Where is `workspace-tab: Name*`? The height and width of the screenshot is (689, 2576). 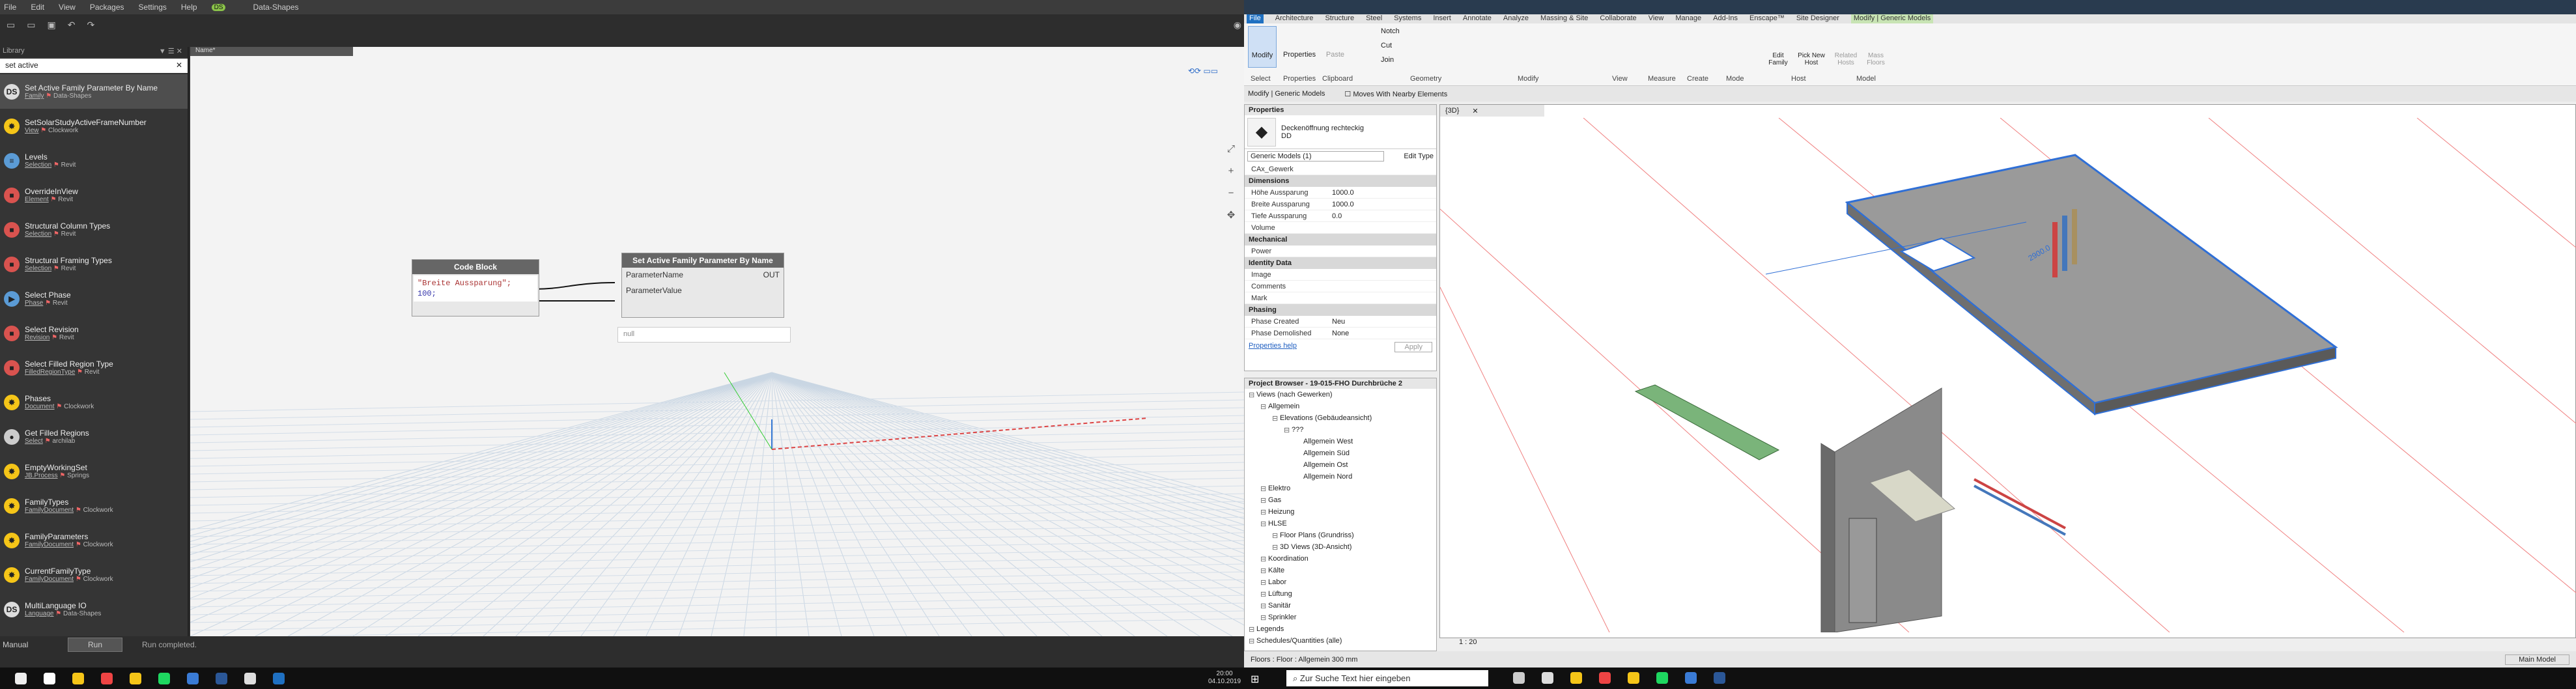 workspace-tab: Name* is located at coordinates (271, 51).